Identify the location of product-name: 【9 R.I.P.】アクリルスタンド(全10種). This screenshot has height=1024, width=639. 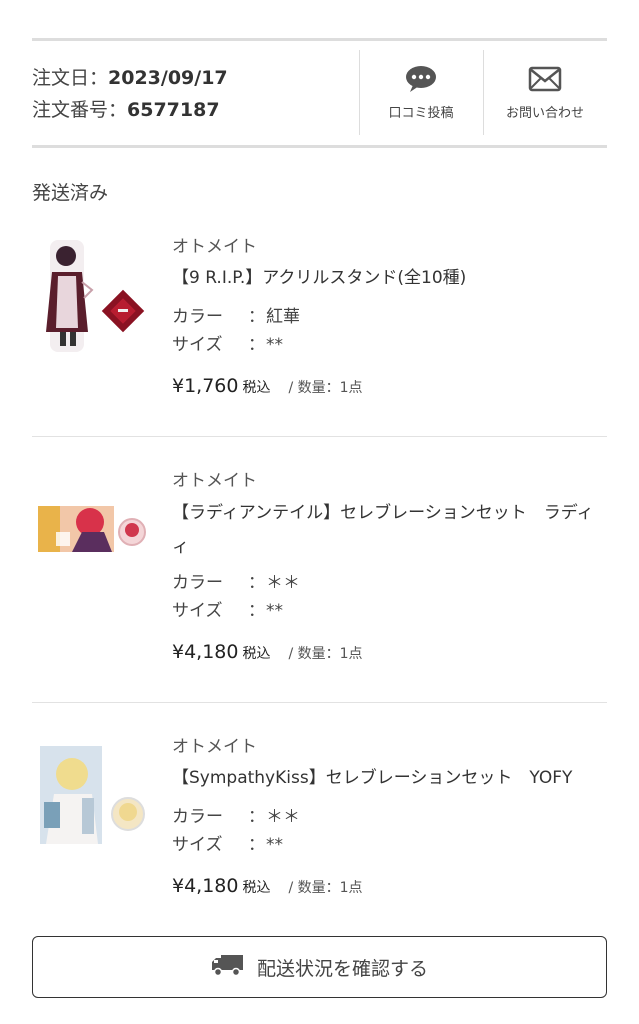
(389, 278).